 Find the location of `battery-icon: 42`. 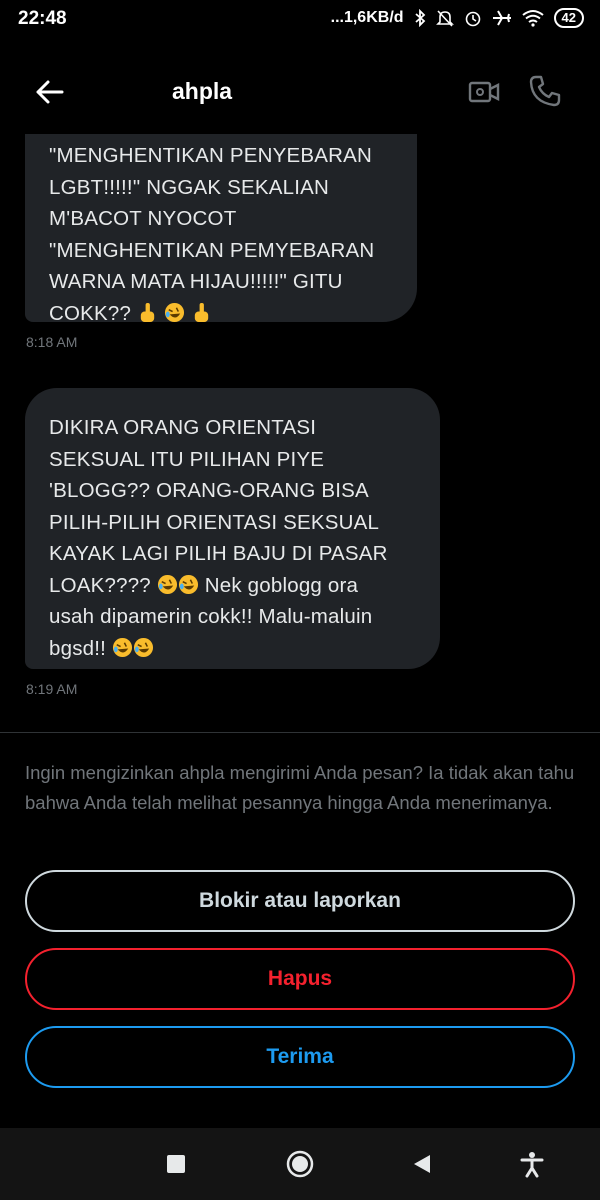

battery-icon: 42 is located at coordinates (568, 18).